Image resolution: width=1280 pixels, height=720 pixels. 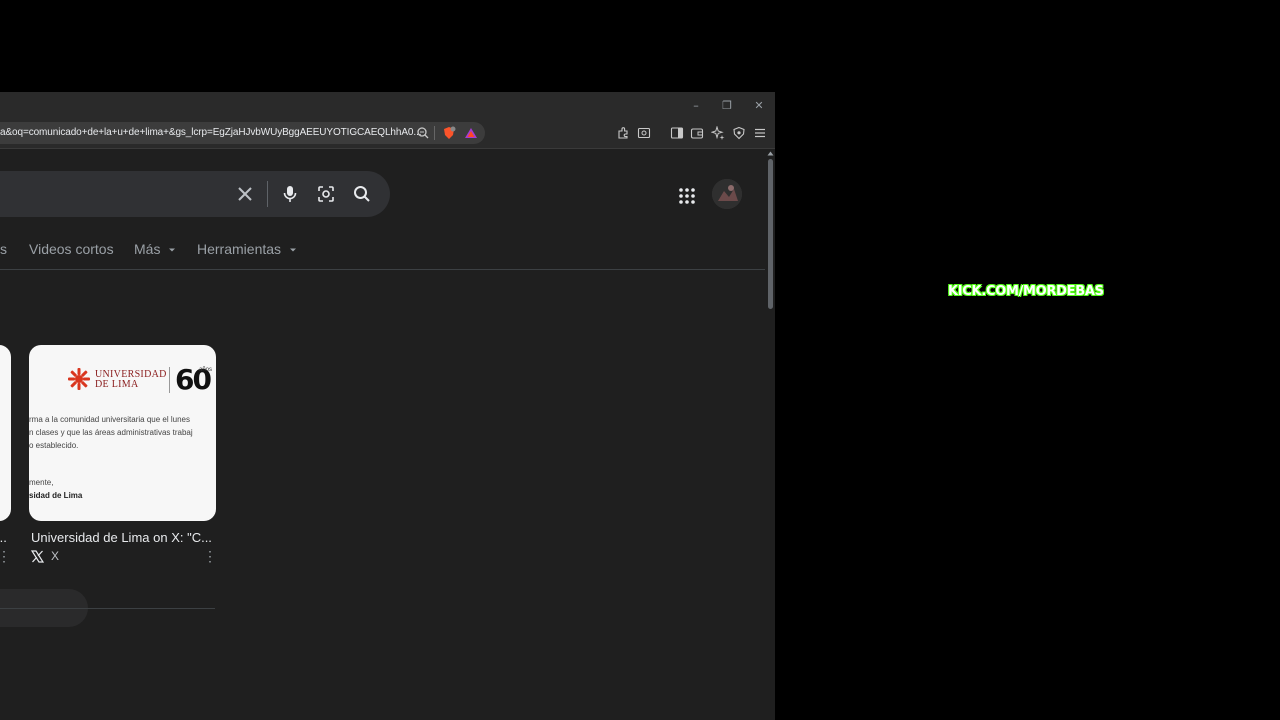 I want to click on universidad-de-lima-logo-icon, so click(x=79, y=379).